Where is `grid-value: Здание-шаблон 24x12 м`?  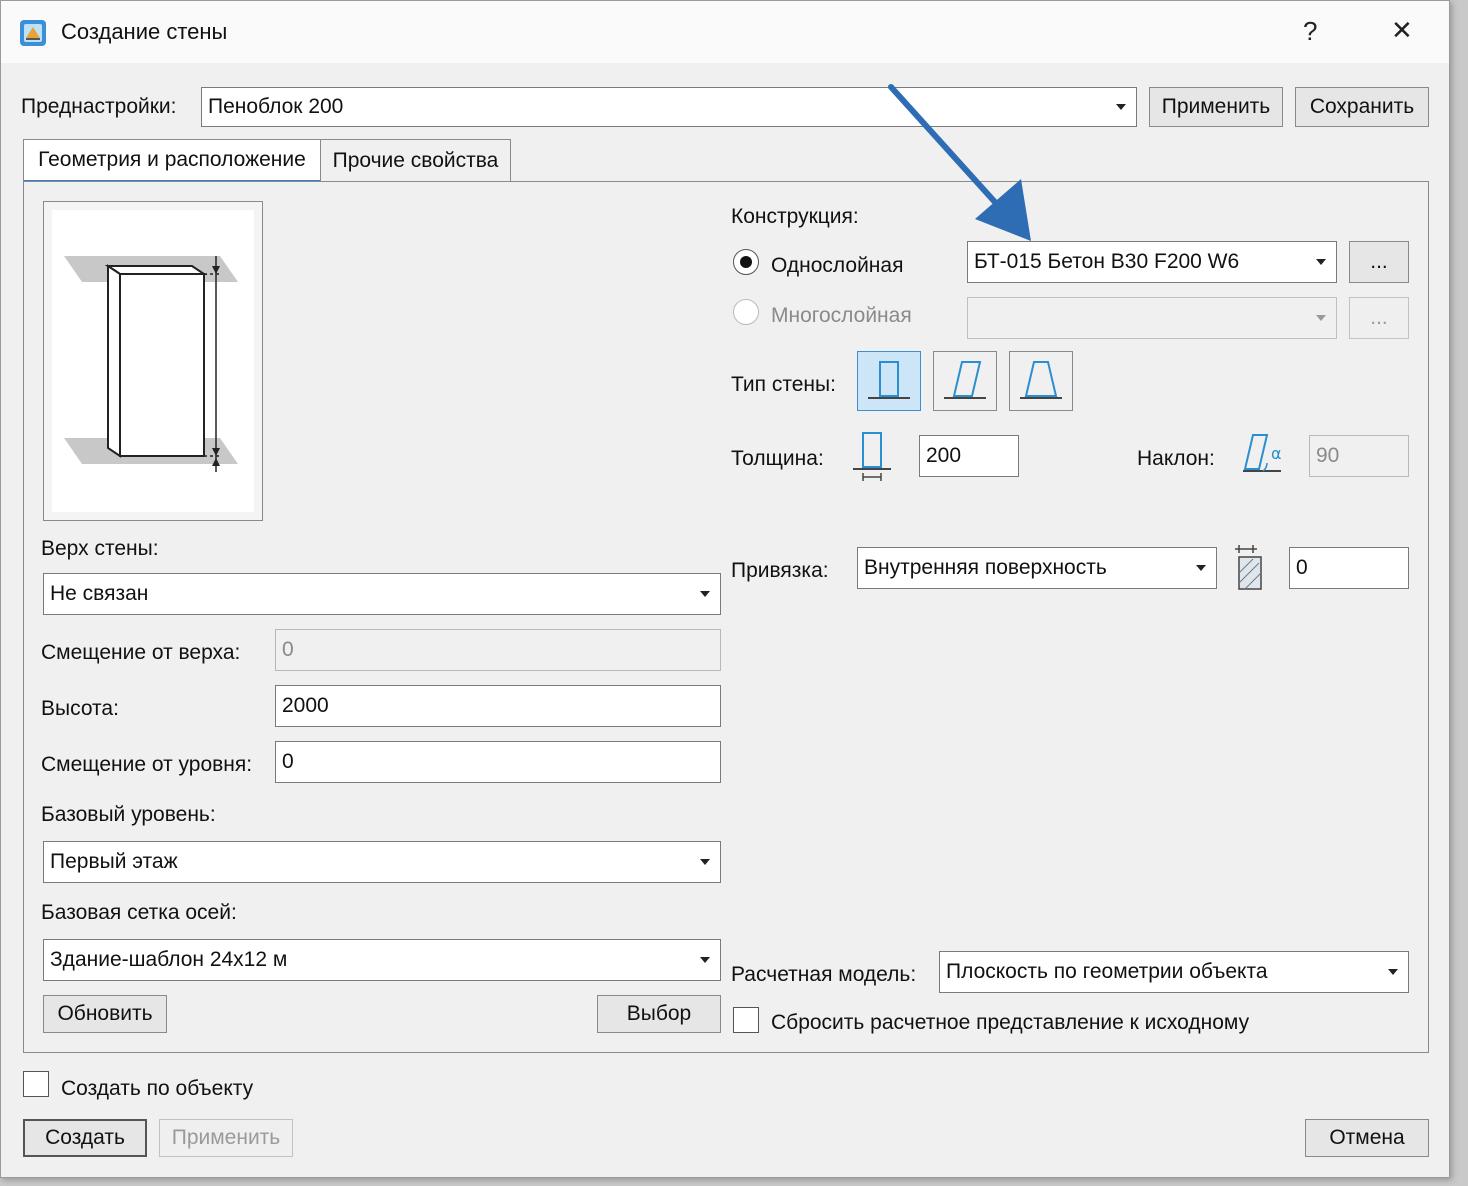 grid-value: Здание-шаблон 24x12 м is located at coordinates (169, 959).